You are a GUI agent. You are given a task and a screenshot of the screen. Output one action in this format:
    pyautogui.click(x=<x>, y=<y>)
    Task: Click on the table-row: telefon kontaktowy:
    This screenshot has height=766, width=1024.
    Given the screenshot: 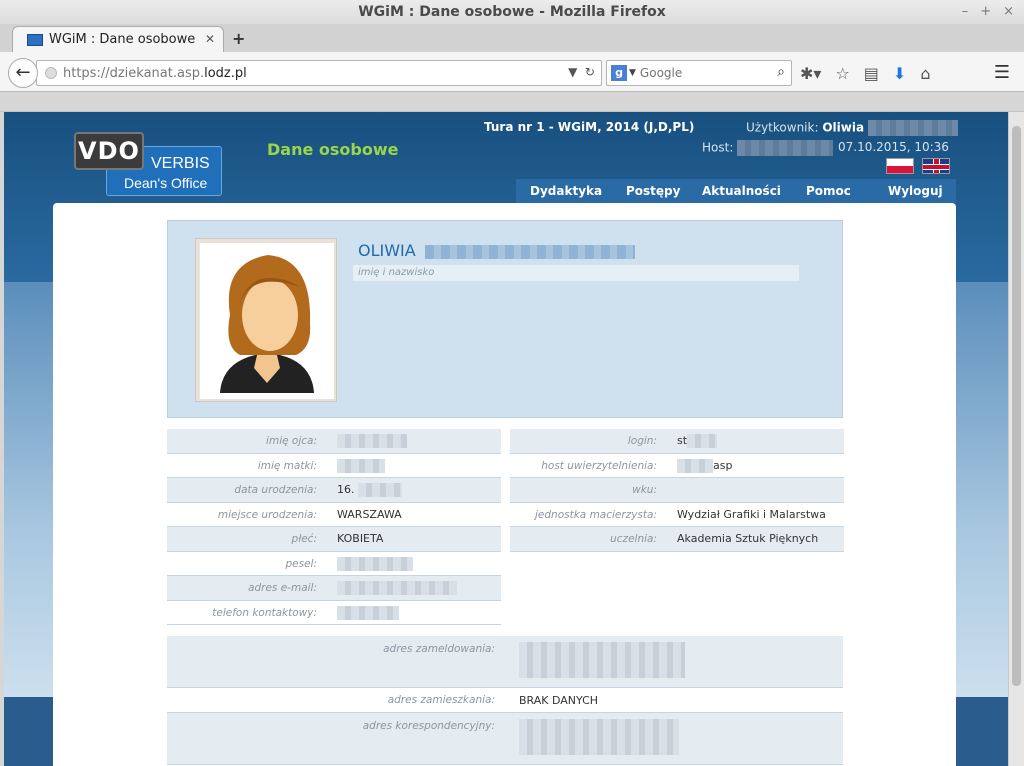 What is the action you would take?
    pyautogui.click(x=334, y=612)
    